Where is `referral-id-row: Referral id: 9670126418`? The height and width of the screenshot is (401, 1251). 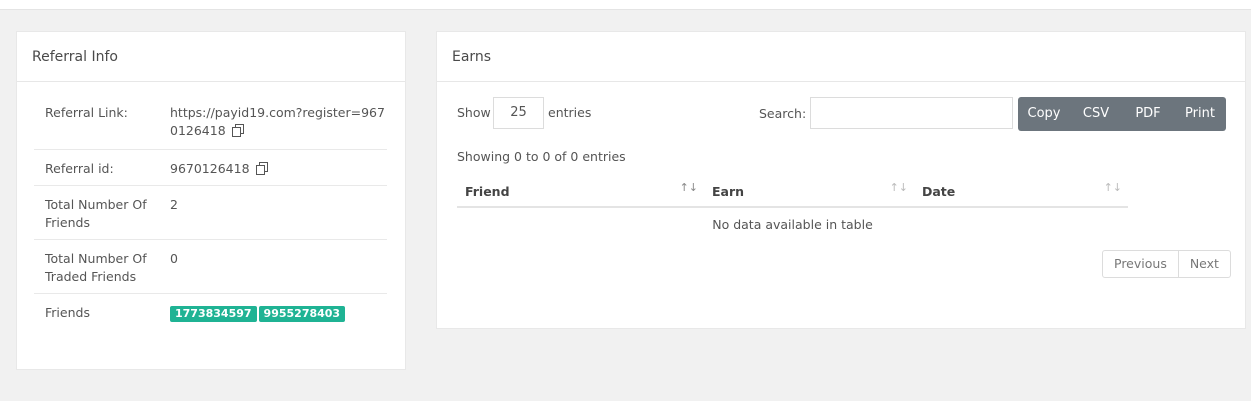
referral-id-row: Referral id: 9670126418 is located at coordinates (210, 168).